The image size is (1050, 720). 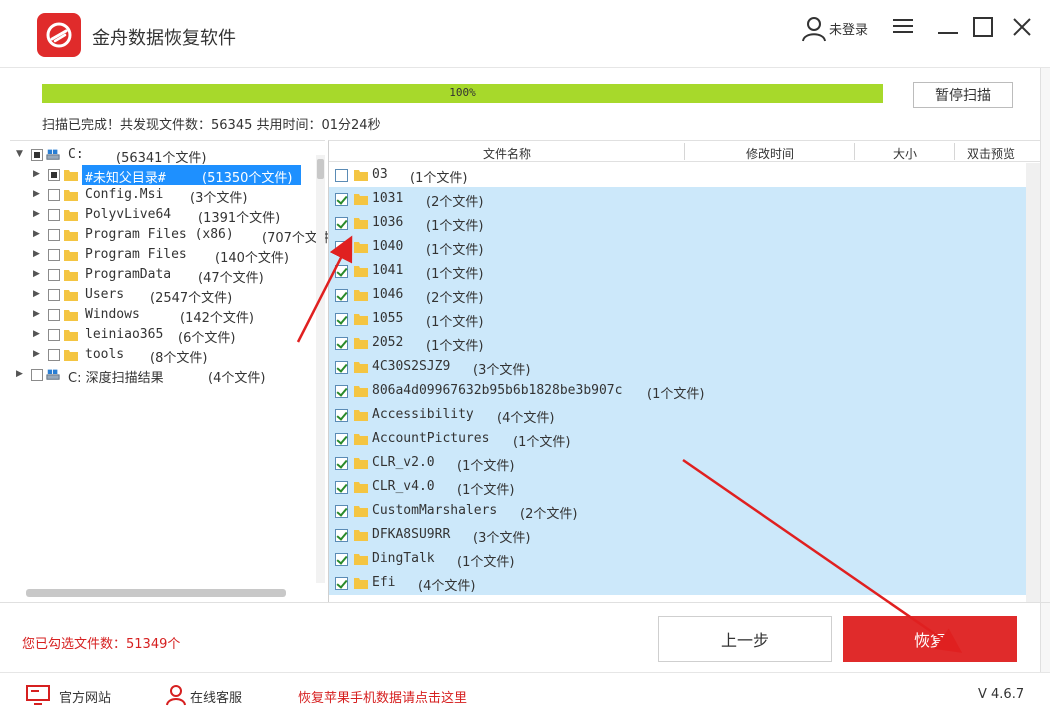 I want to click on file-row: 1055 (1个文件), so click(x=678, y=319).